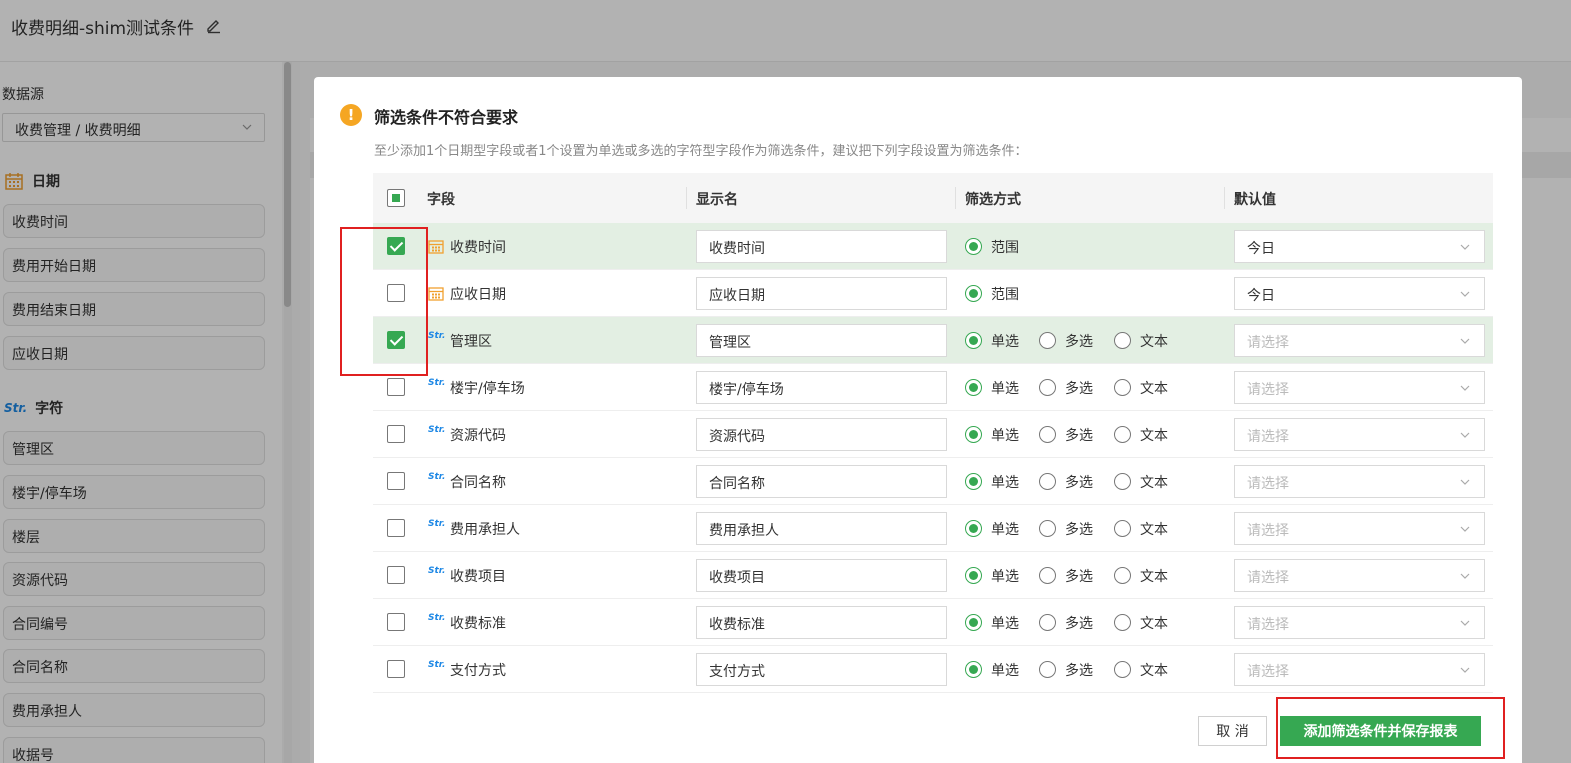 The width and height of the screenshot is (1571, 763). I want to click on field-name: 费用承担人, so click(485, 530).